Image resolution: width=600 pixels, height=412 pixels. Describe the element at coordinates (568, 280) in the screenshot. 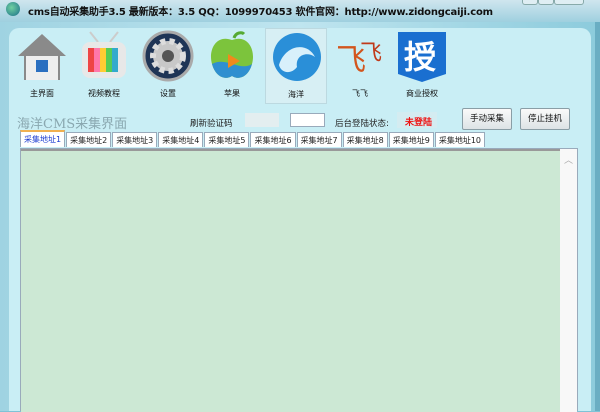

I see `vertical-scrollbar: ︿` at that location.